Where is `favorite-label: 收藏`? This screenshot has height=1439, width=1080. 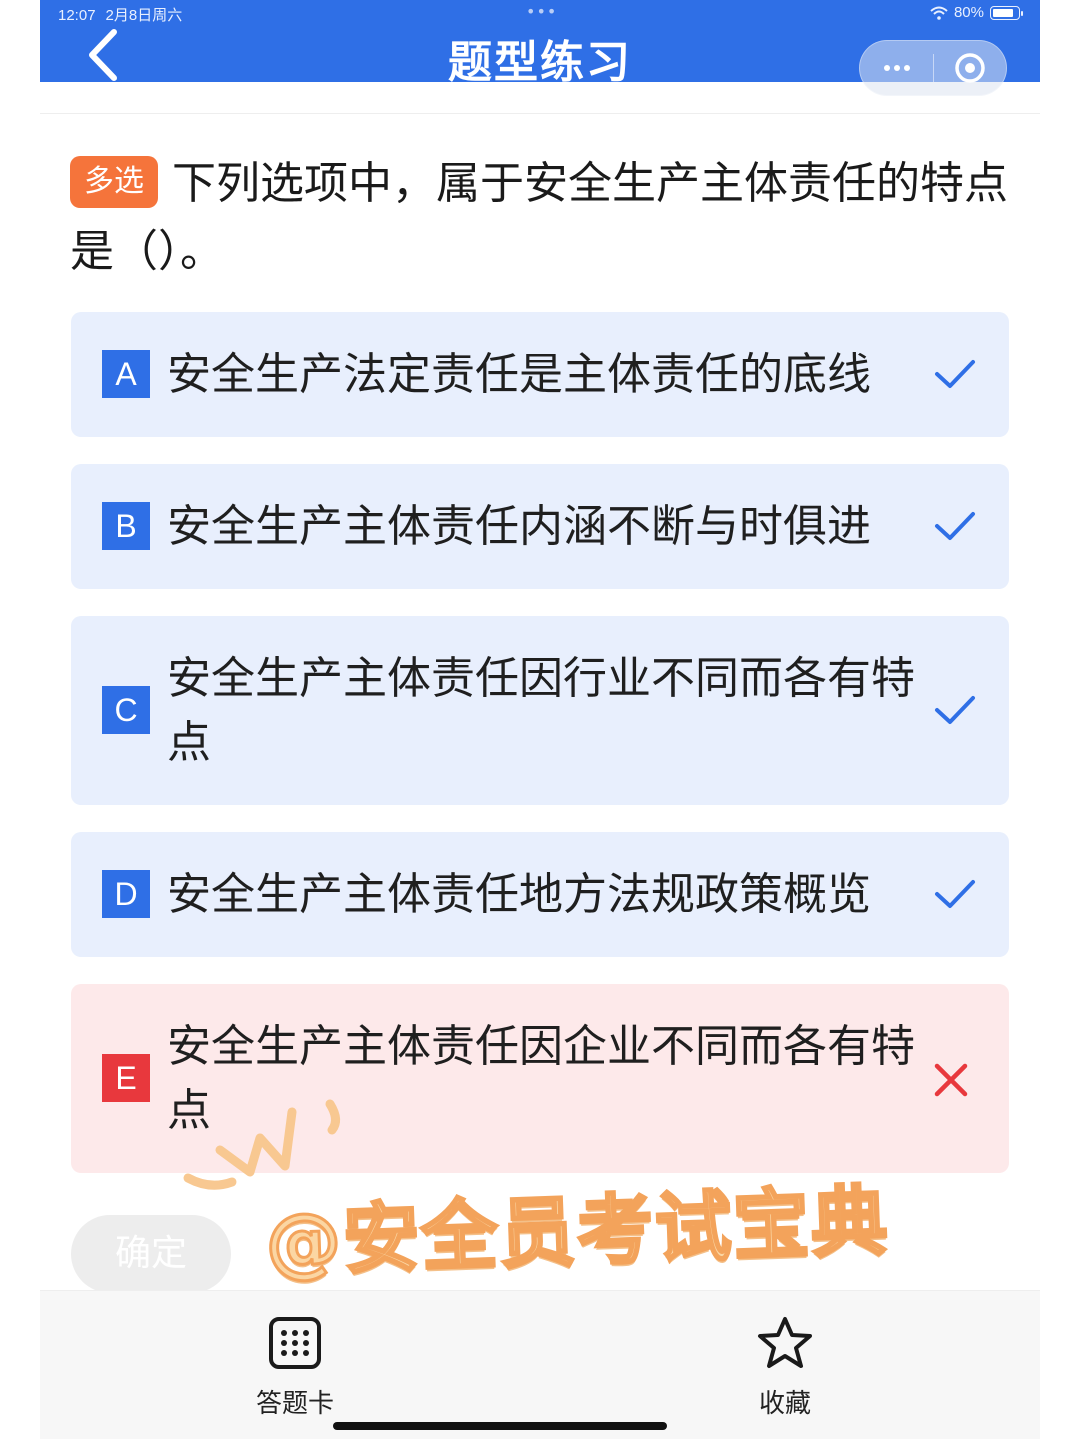
favorite-label: 收藏 is located at coordinates (784, 1404).